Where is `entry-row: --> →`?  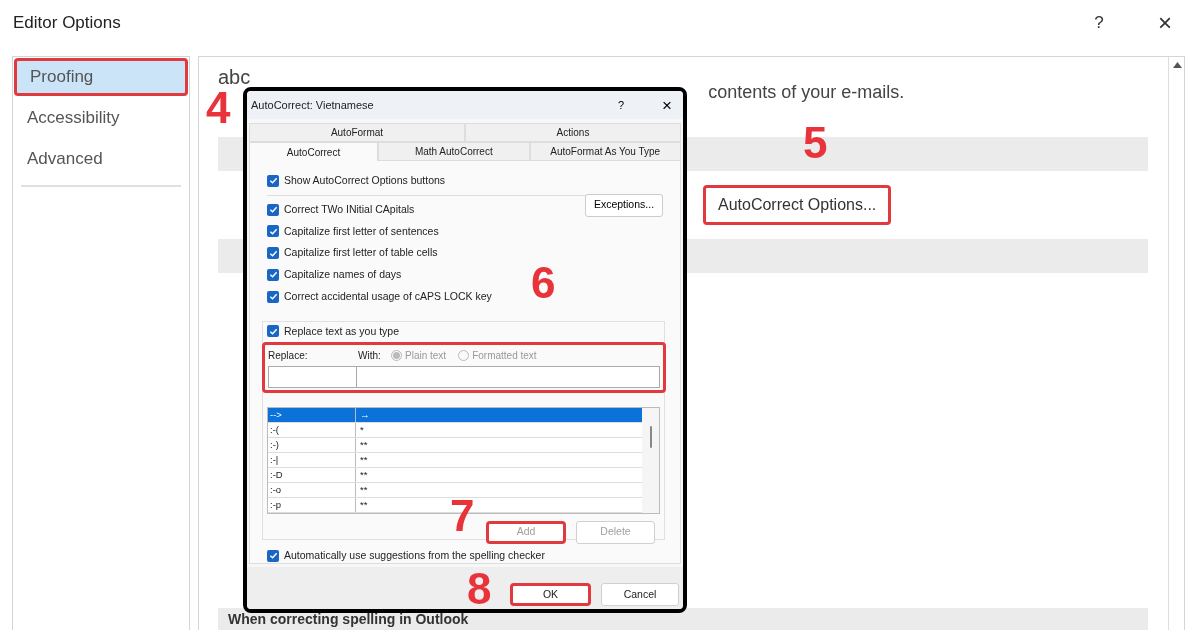 entry-row: --> → is located at coordinates (455, 416).